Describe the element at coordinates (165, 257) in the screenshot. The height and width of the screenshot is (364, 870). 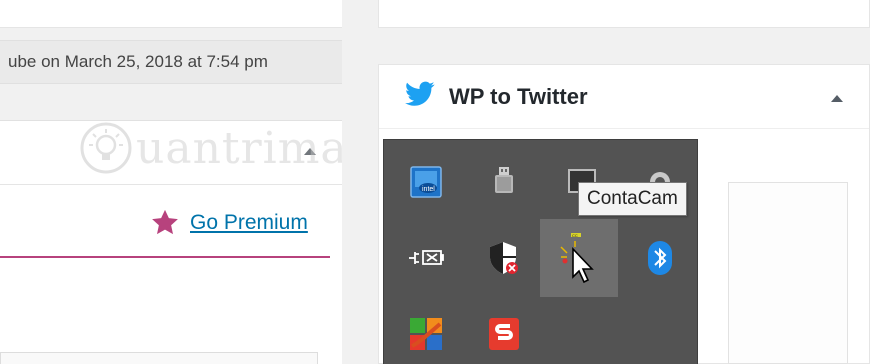
I see `divider` at that location.